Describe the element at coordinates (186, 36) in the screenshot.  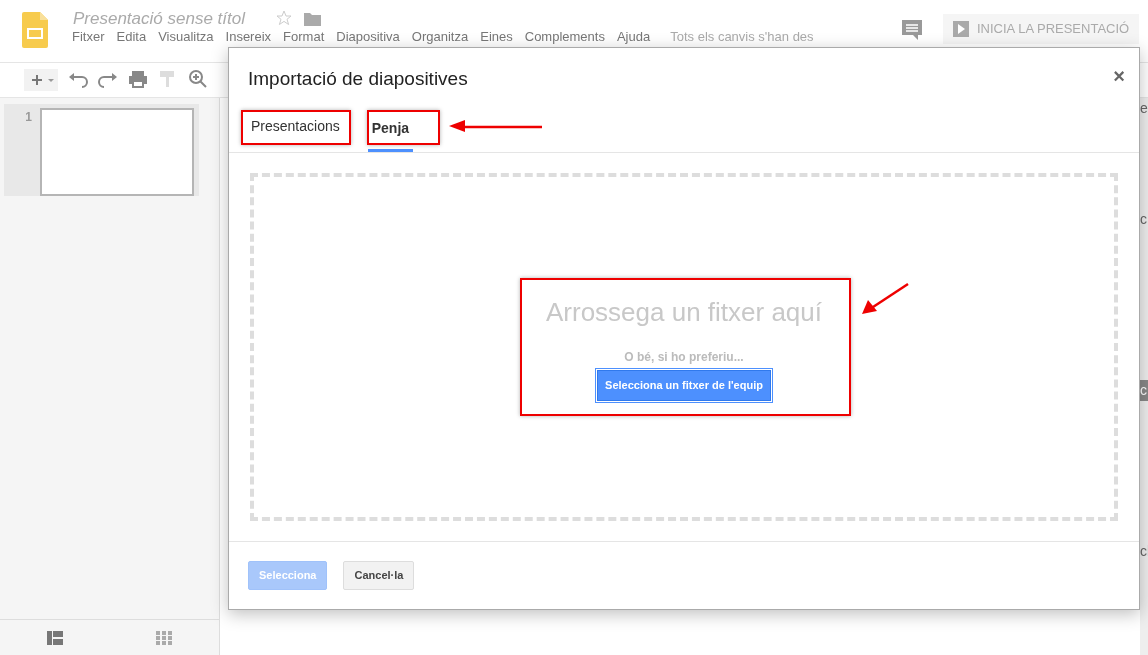
I see `menu-item: Visualitza` at that location.